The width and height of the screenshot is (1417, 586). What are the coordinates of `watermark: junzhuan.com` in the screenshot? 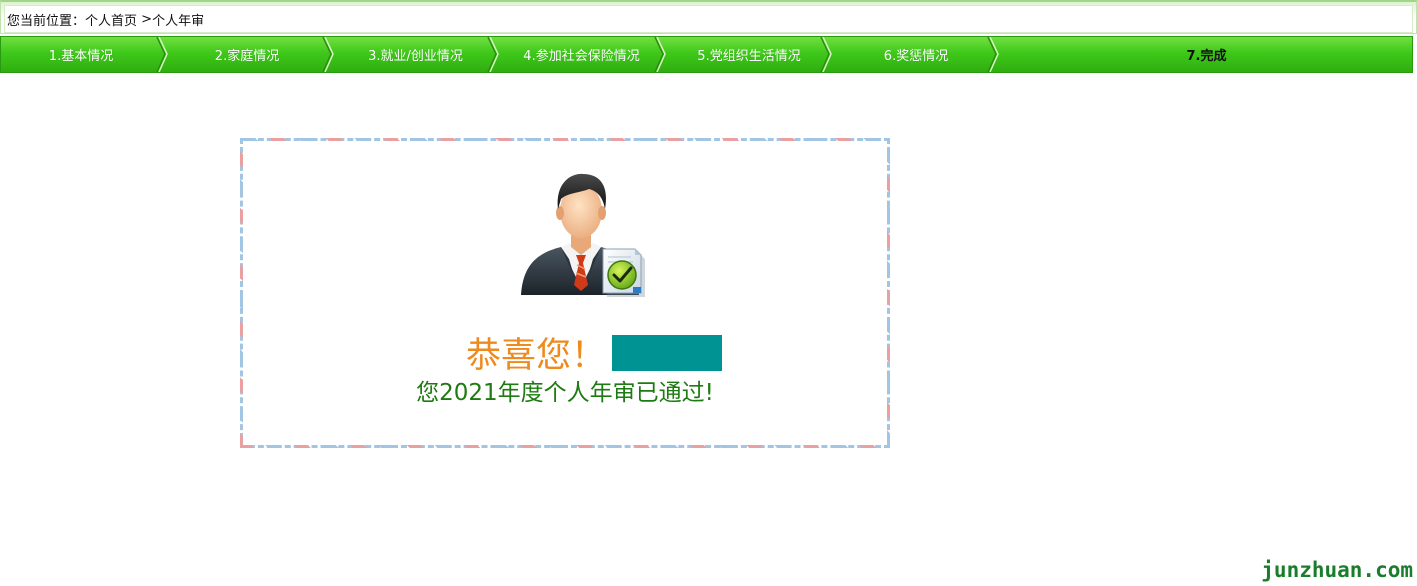 It's located at (1337, 570).